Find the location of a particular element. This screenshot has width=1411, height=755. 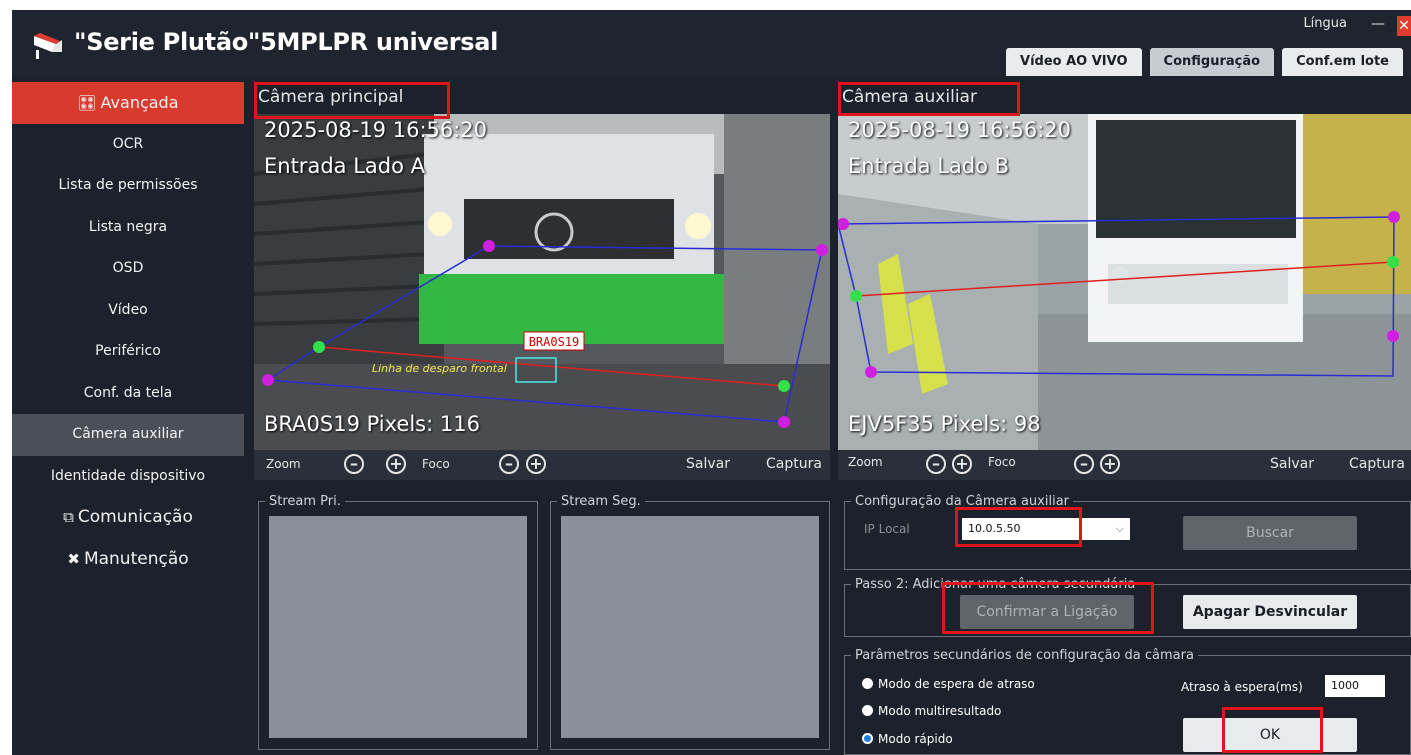

aux-location: Entrada Lado B is located at coordinates (929, 166).